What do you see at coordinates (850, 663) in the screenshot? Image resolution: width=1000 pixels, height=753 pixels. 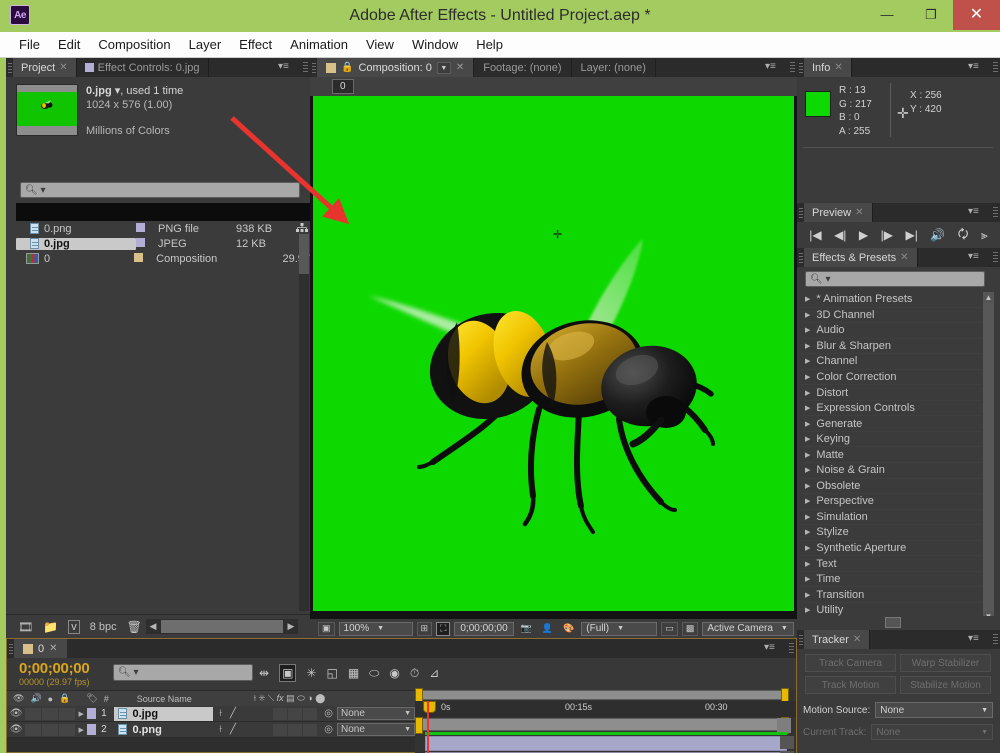 I see `track-camera-button: Track Camera` at bounding box center [850, 663].